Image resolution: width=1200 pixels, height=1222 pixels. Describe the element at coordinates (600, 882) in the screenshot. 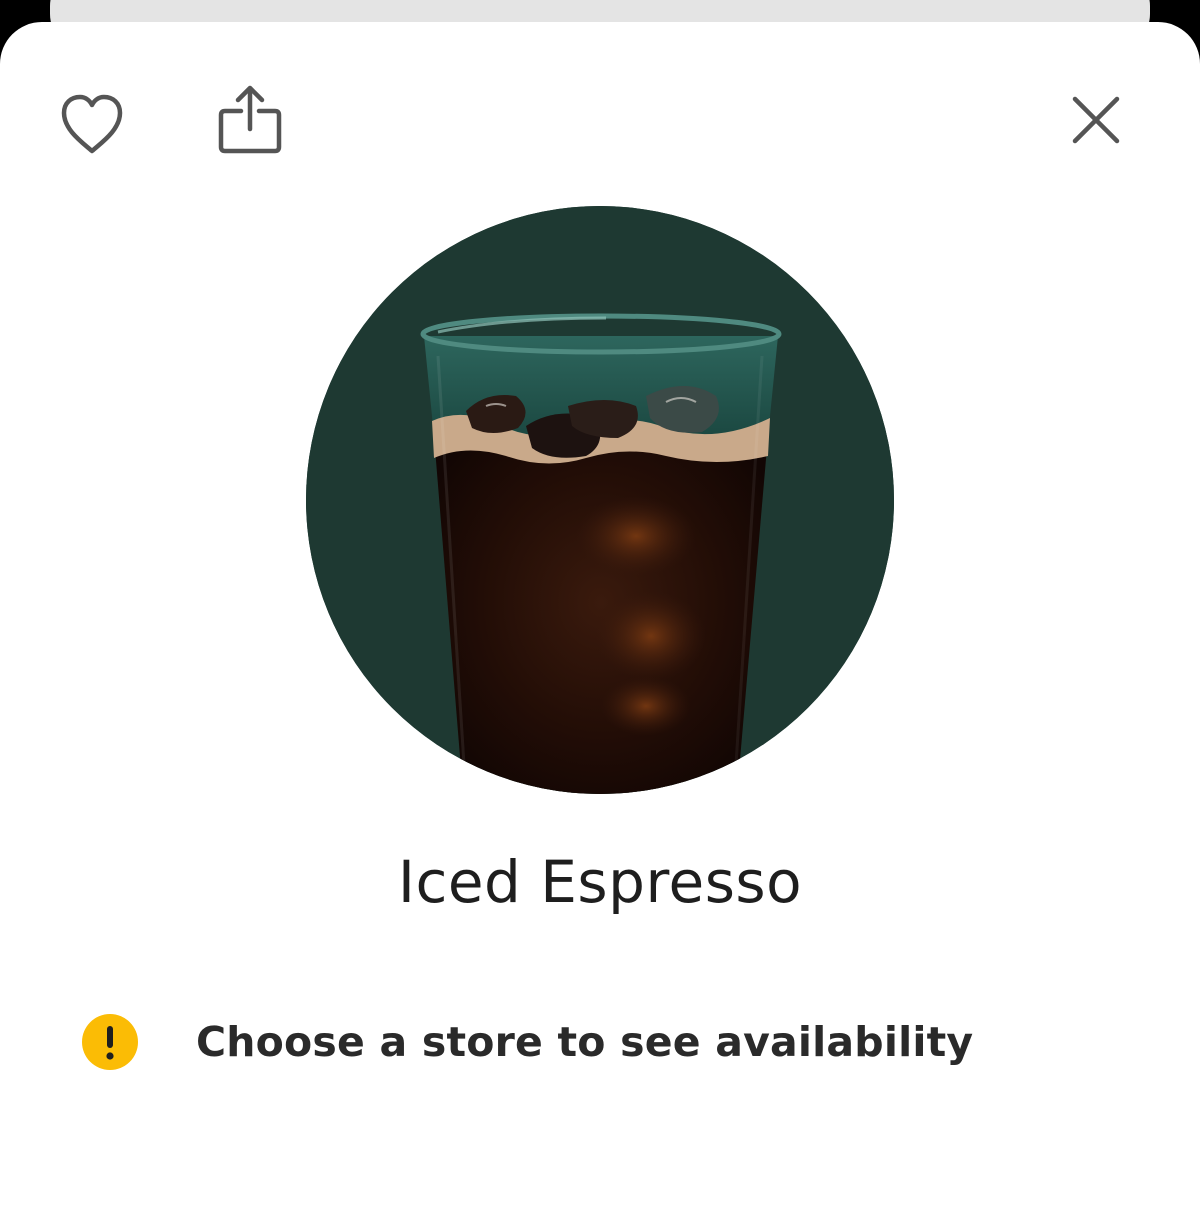

I see `product-title: Iced Espresso` at that location.